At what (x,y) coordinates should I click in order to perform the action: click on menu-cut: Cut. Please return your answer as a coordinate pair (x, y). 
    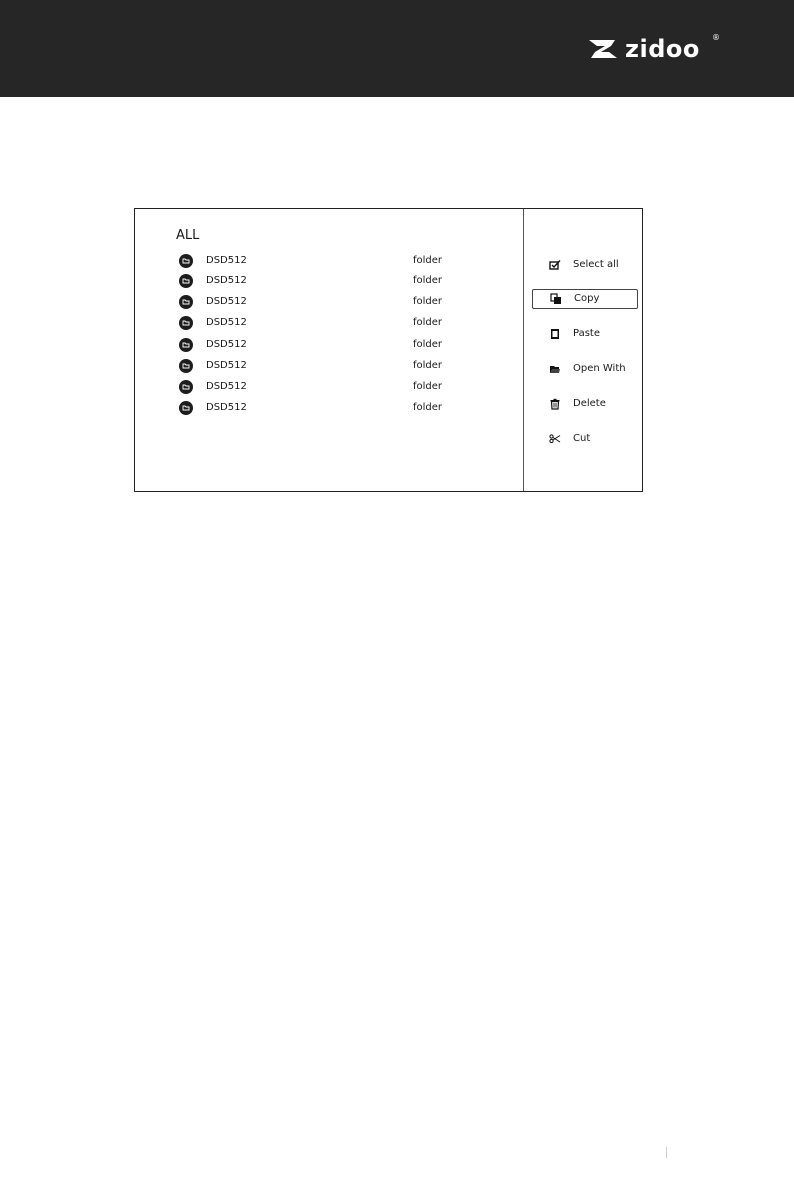
    Looking at the image, I should click on (585, 439).